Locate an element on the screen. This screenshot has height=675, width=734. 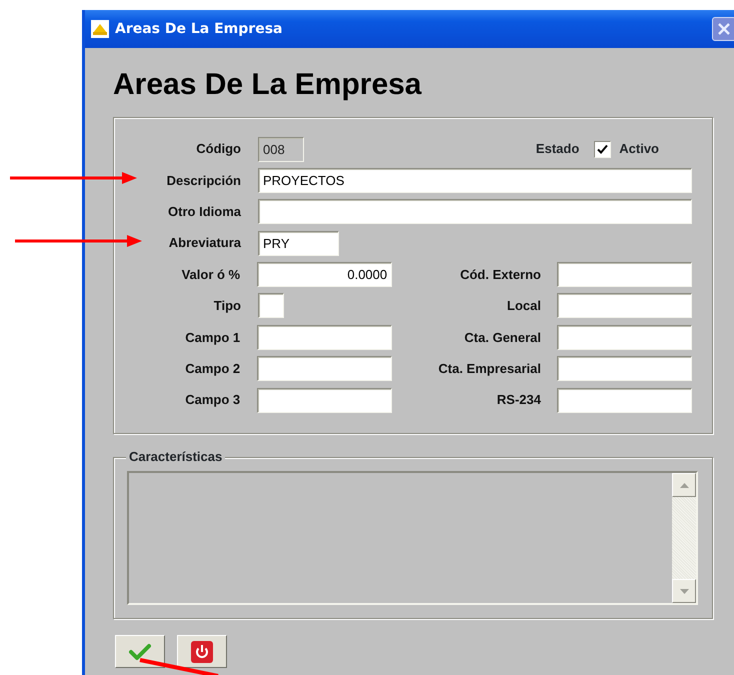
exit-button is located at coordinates (202, 651).